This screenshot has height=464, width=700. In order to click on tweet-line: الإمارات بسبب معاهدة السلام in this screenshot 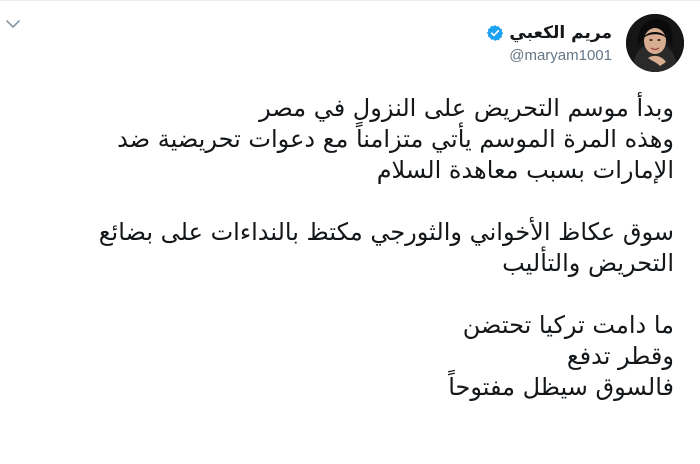, I will do `click(525, 170)`.